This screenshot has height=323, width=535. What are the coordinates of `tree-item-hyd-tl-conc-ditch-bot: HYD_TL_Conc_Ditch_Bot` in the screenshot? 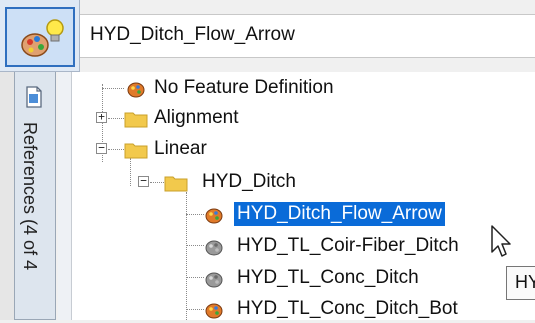 It's located at (354, 310).